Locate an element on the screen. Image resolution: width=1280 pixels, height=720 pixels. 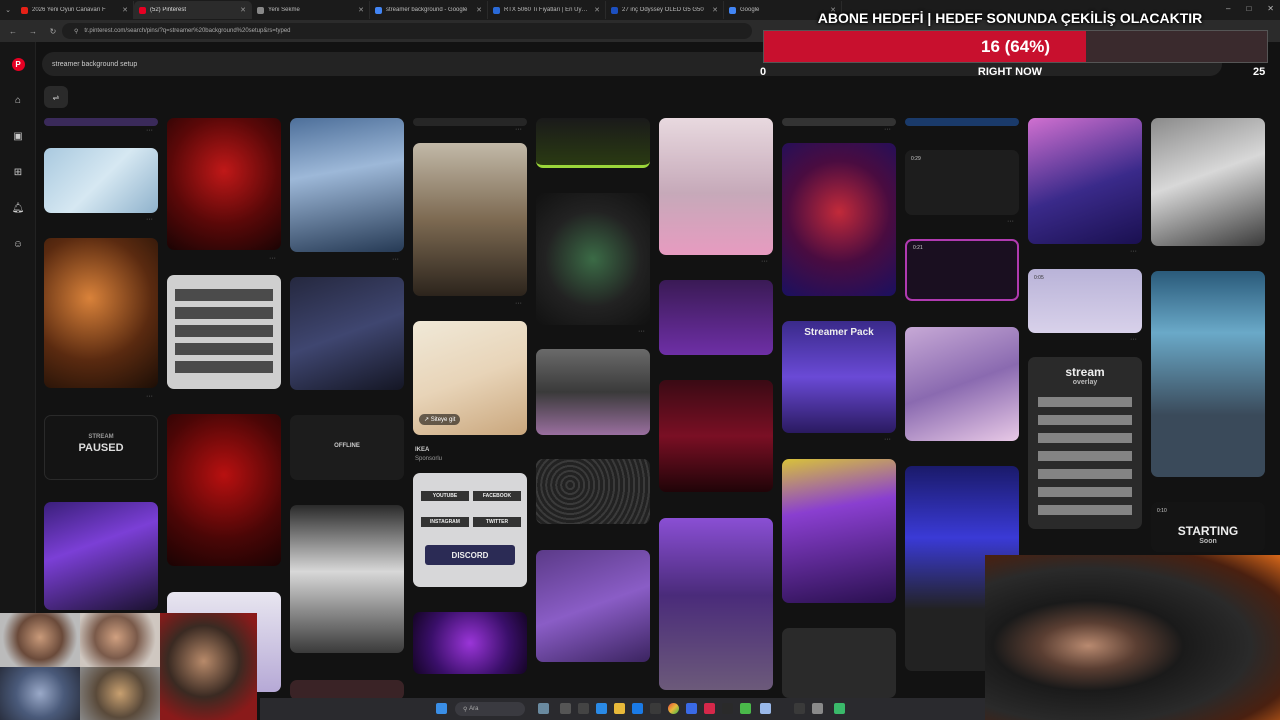
pin-card: Streamer Pack is located at coordinates (839, 377).